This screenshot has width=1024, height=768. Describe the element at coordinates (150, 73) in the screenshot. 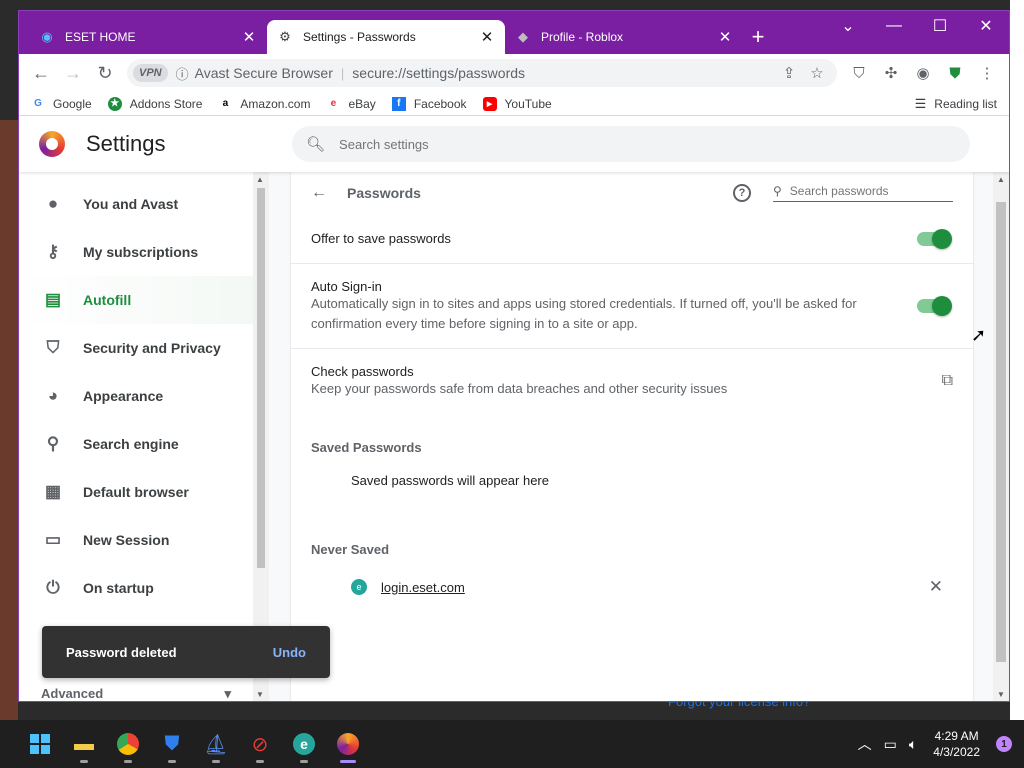

I see `vpn-button: VPN` at that location.